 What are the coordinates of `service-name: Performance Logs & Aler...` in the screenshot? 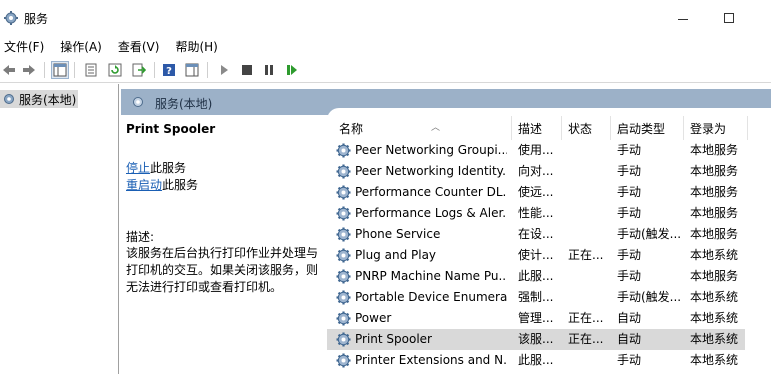 It's located at (431, 213).